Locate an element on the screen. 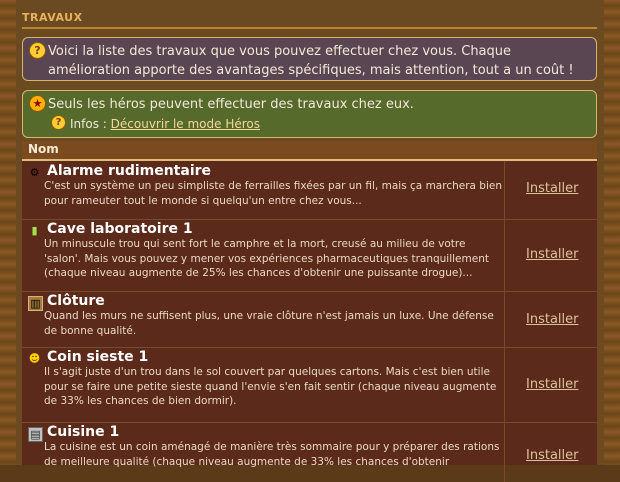 The image size is (620, 482). fence-icon: ▥ is located at coordinates (35, 303).